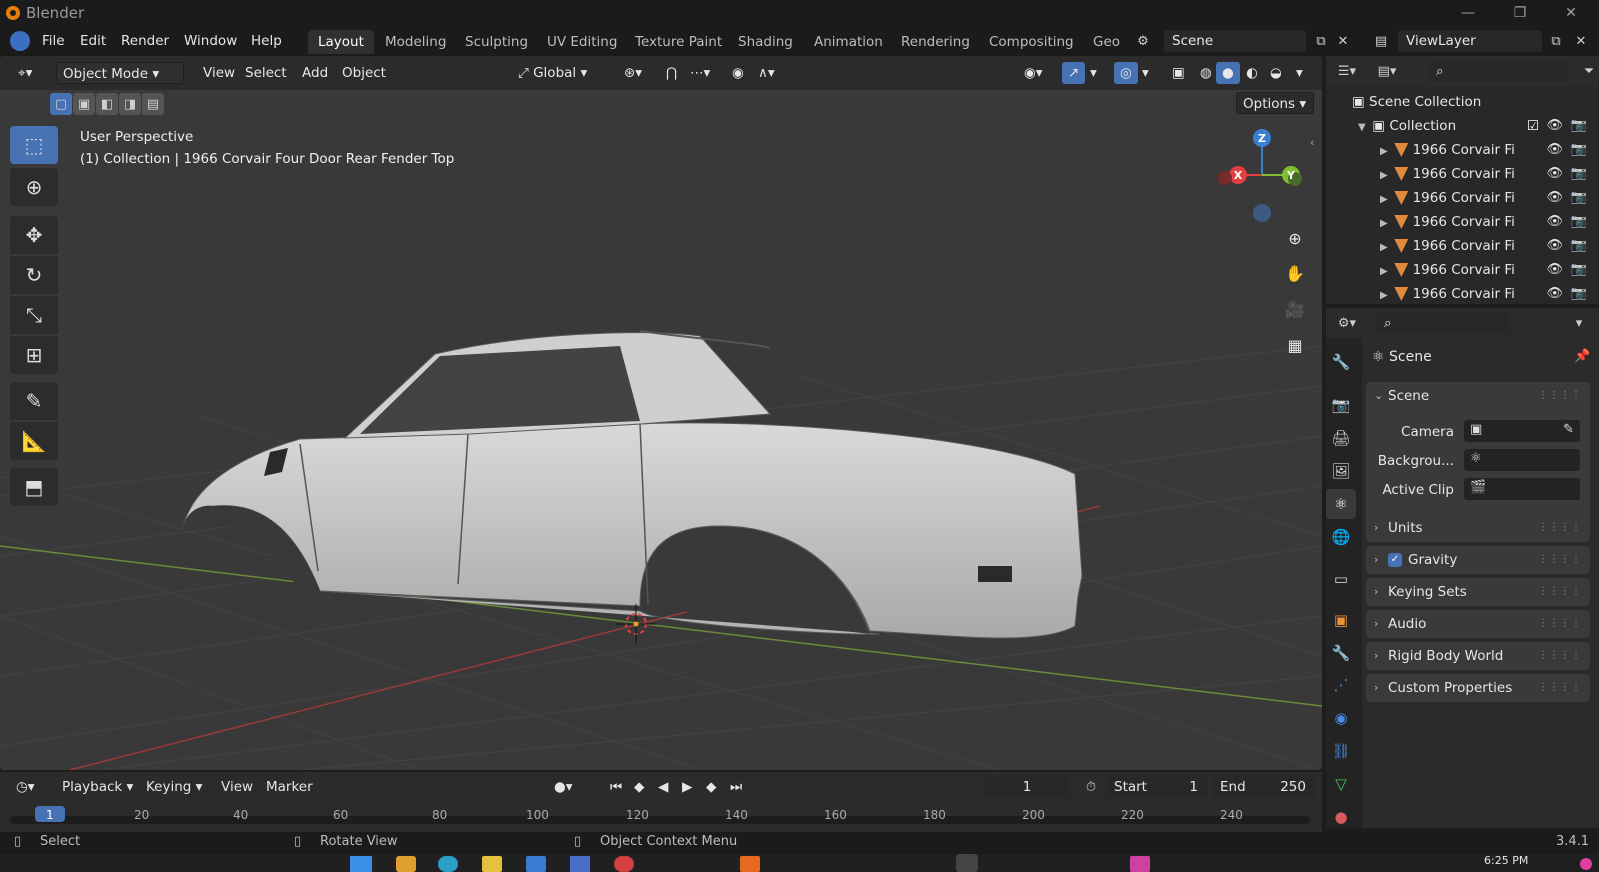 Image resolution: width=1599 pixels, height=872 pixels. What do you see at coordinates (1341, 751) in the screenshot?
I see `constraints-tab-icon: ⛓` at bounding box center [1341, 751].